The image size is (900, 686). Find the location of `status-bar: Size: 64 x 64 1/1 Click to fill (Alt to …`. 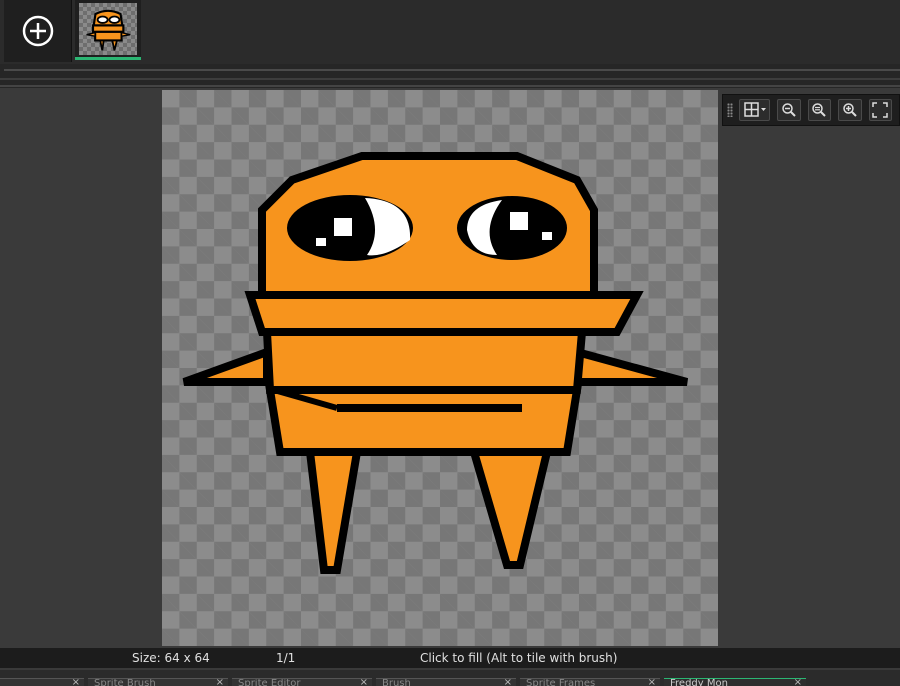

status-bar: Size: 64 x 64 1/1 Click to fill (Alt to … is located at coordinates (450, 658).